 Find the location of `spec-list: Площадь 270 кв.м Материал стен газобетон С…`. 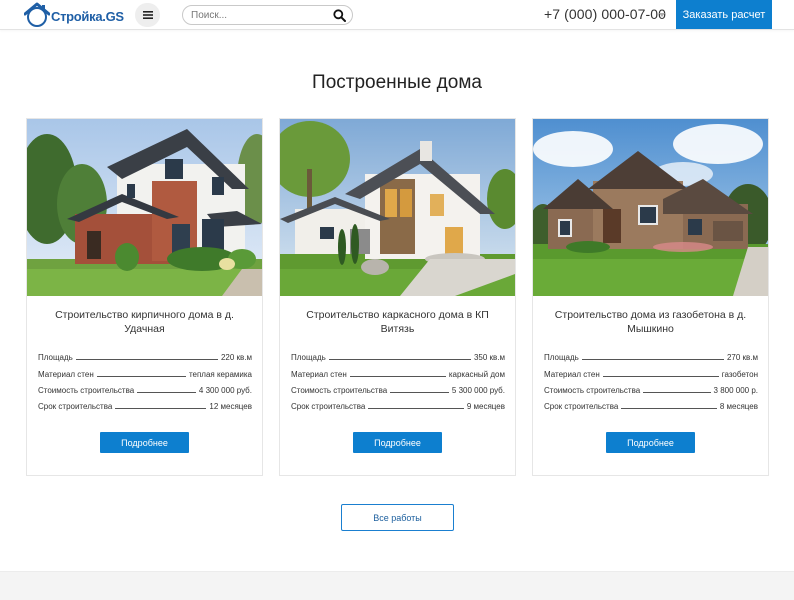

spec-list: Площадь 270 кв.м Материал стен газобетон С… is located at coordinates (651, 378).